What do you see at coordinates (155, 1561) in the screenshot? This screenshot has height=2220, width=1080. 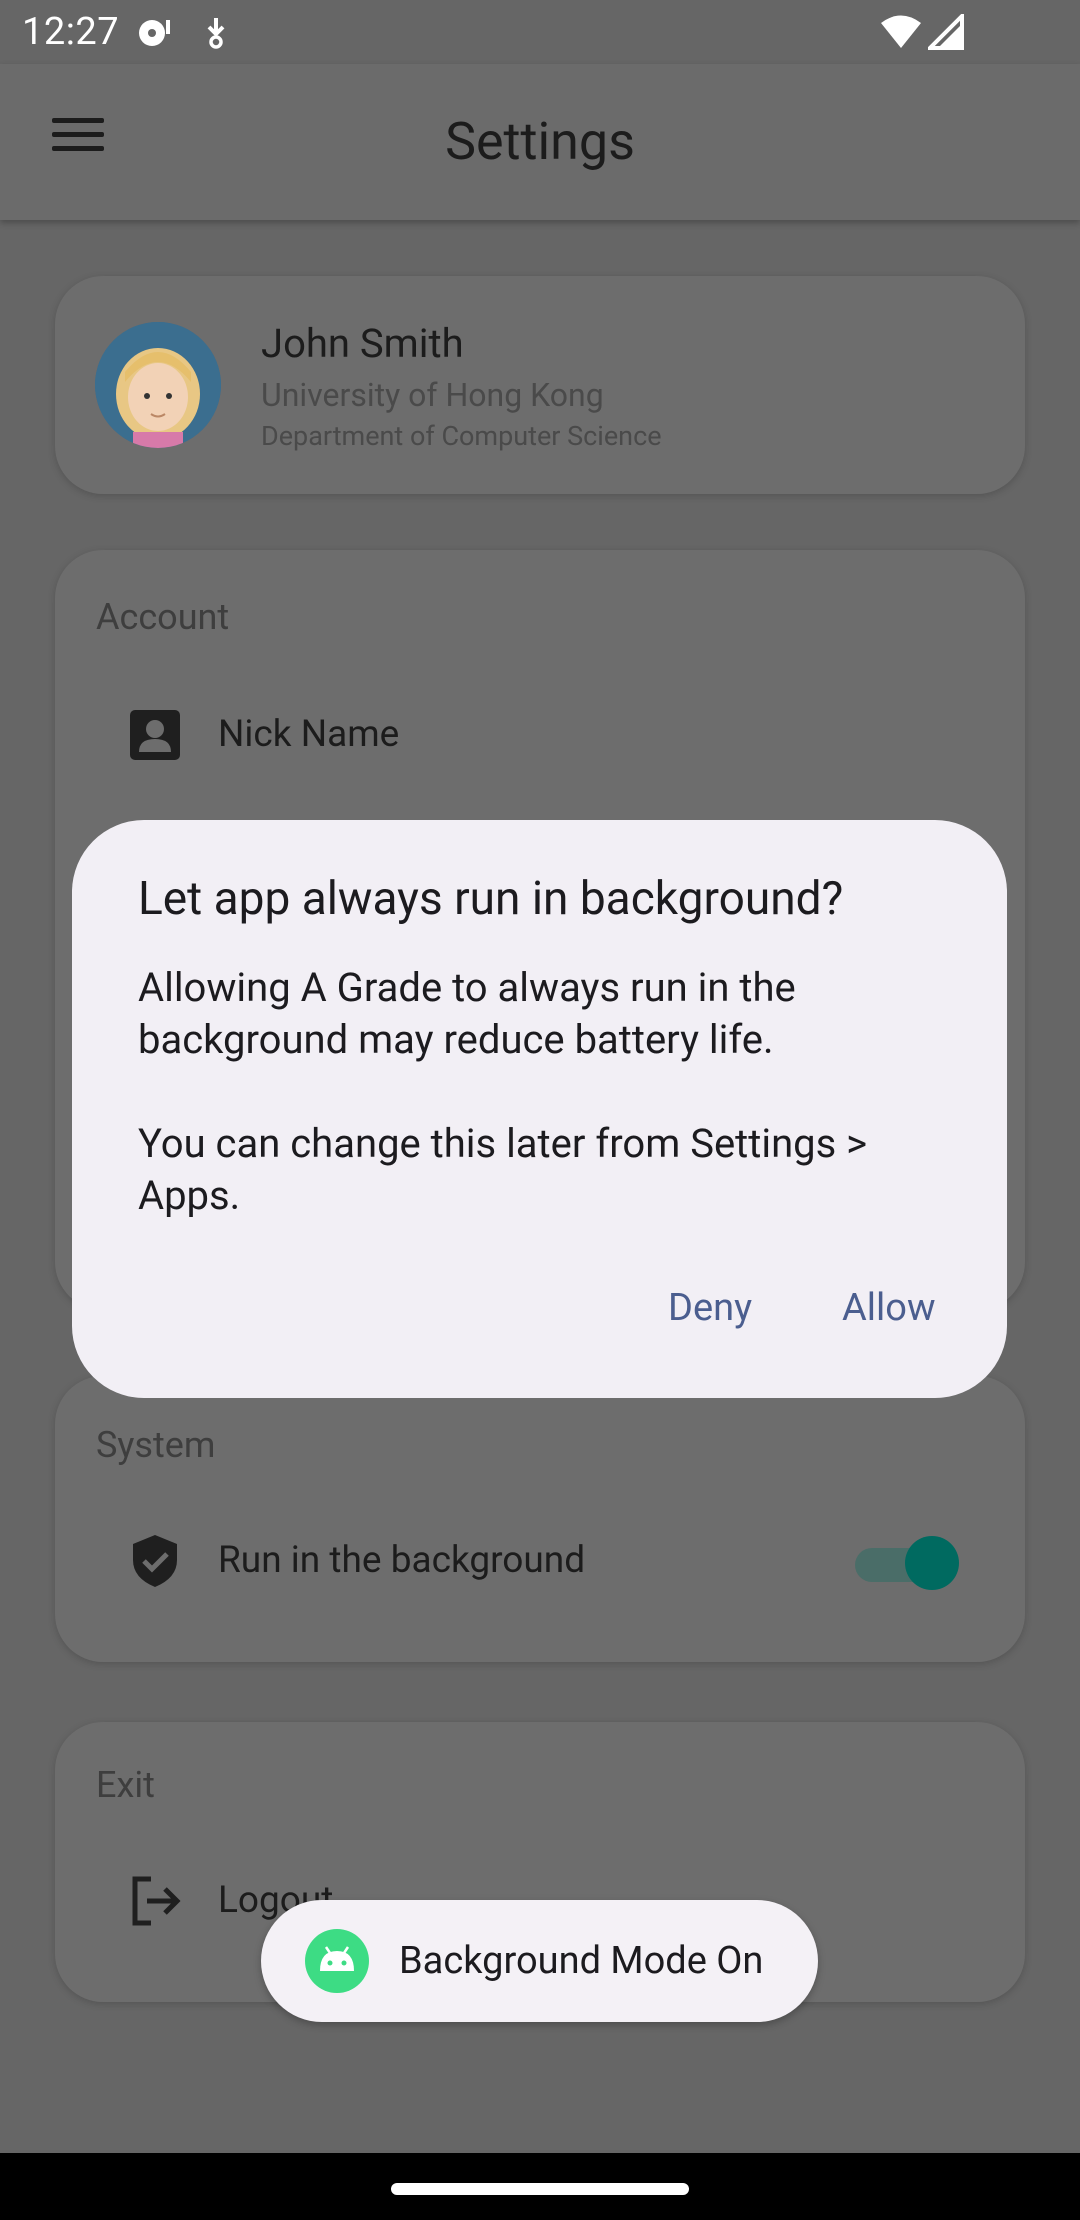 I see `shield-check-icon` at bounding box center [155, 1561].